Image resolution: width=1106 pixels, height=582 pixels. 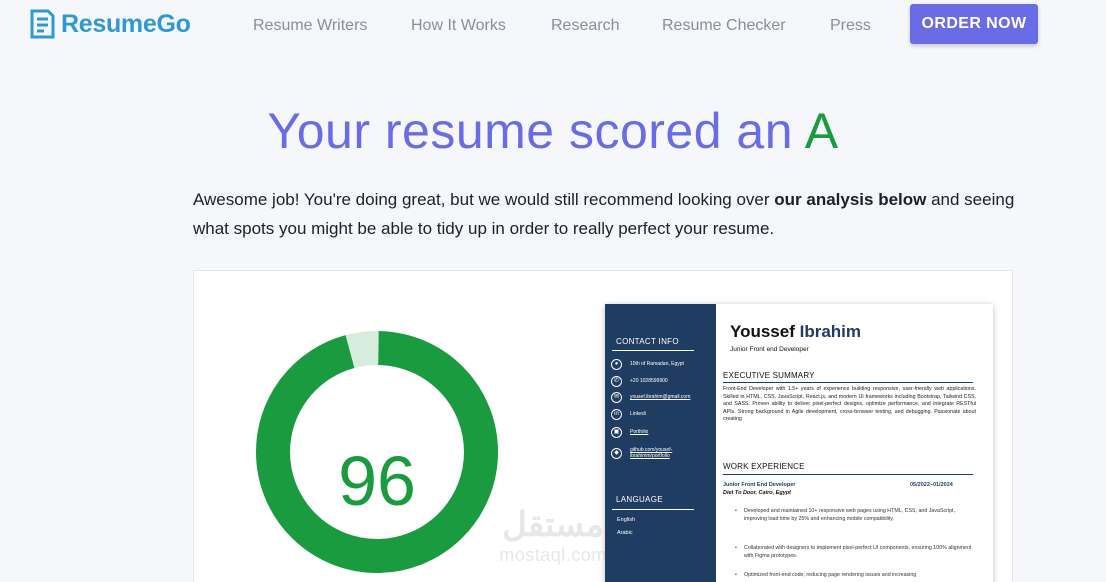 I want to click on contact-portfolio: ▣ Portfolio, so click(x=659, y=432).